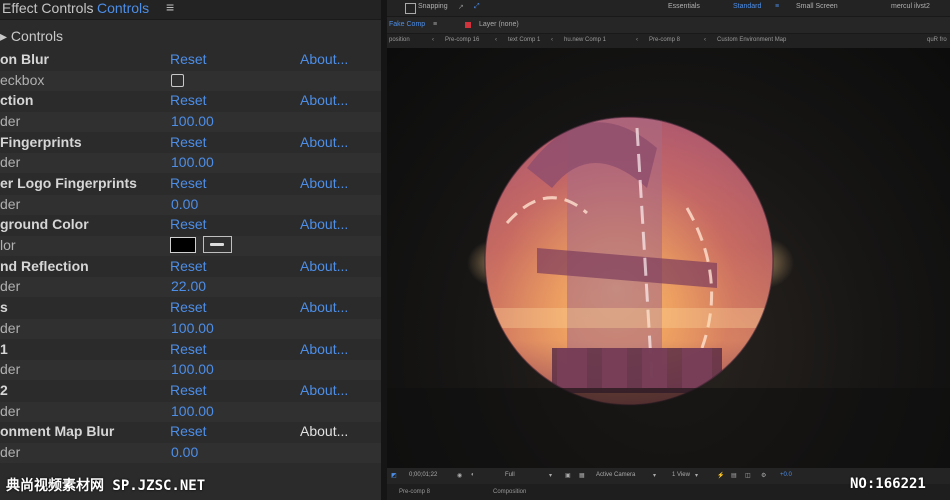 This screenshot has width=950, height=500. Describe the element at coordinates (423, 475) in the screenshot. I see `timecode: 0;00;01;22` at that location.